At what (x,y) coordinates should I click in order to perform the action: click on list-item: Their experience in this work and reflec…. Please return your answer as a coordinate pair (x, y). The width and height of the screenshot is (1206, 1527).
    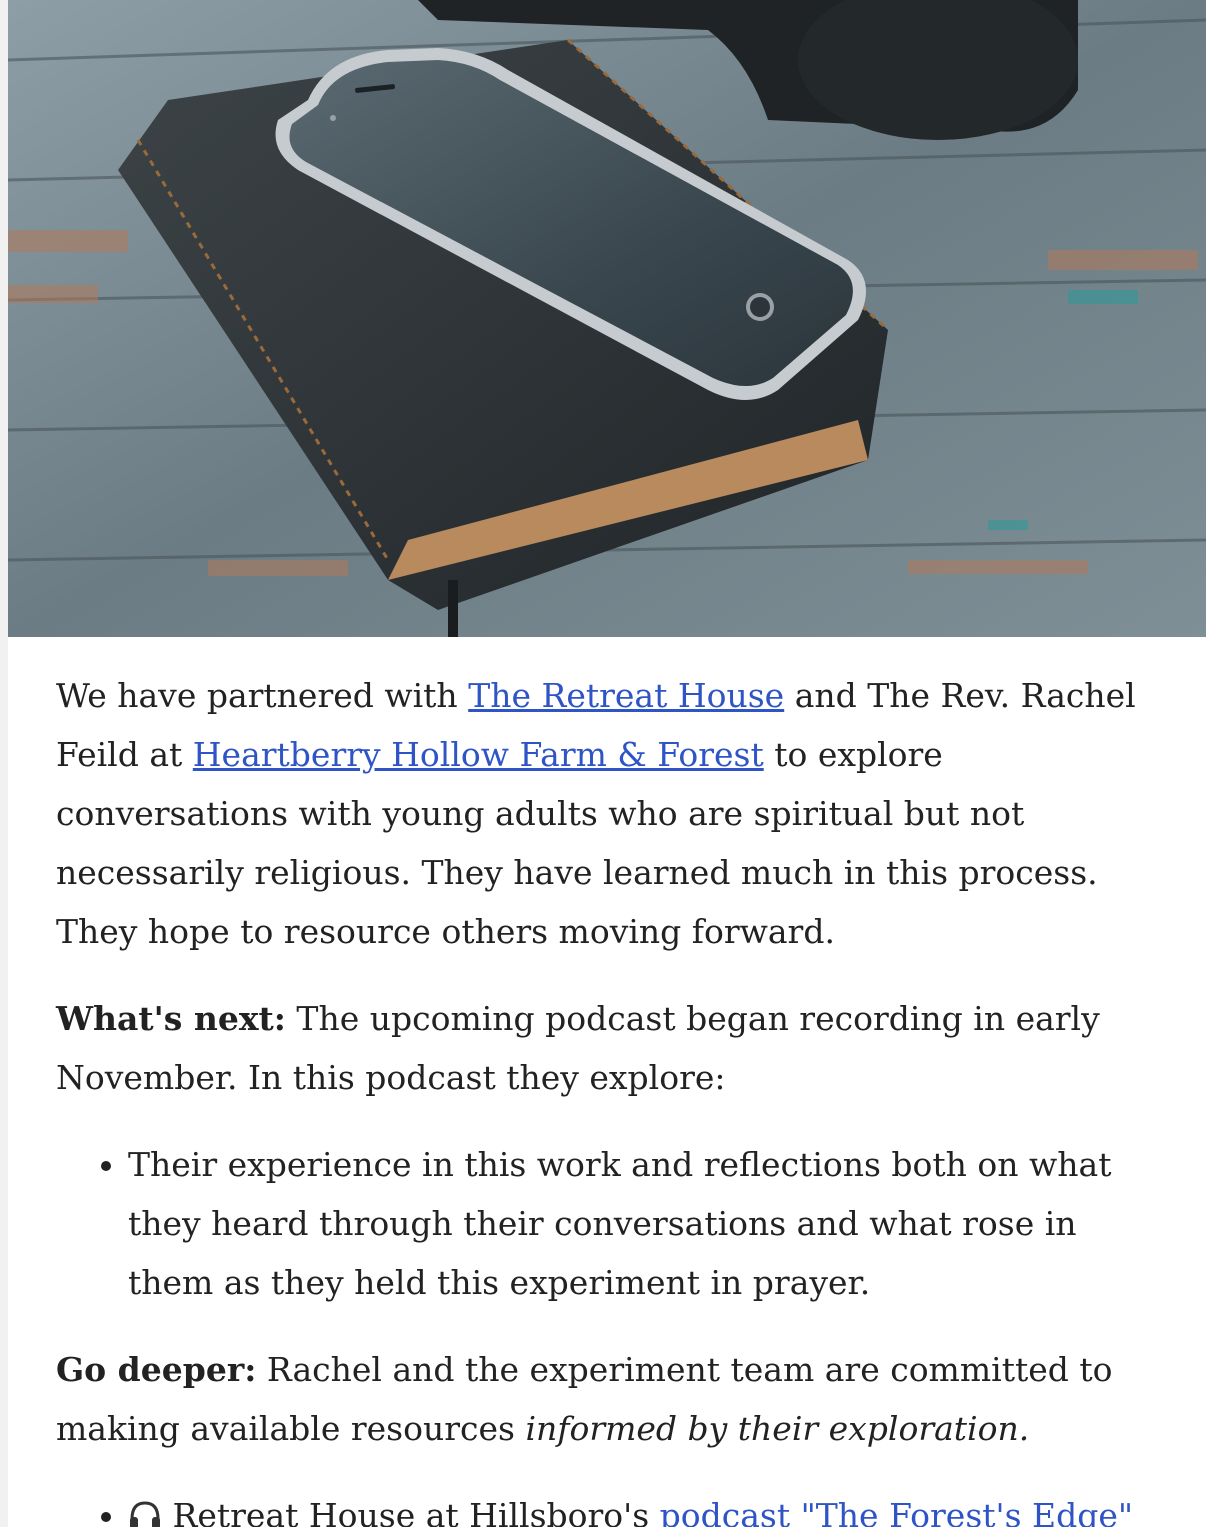
    Looking at the image, I should click on (642, 1223).